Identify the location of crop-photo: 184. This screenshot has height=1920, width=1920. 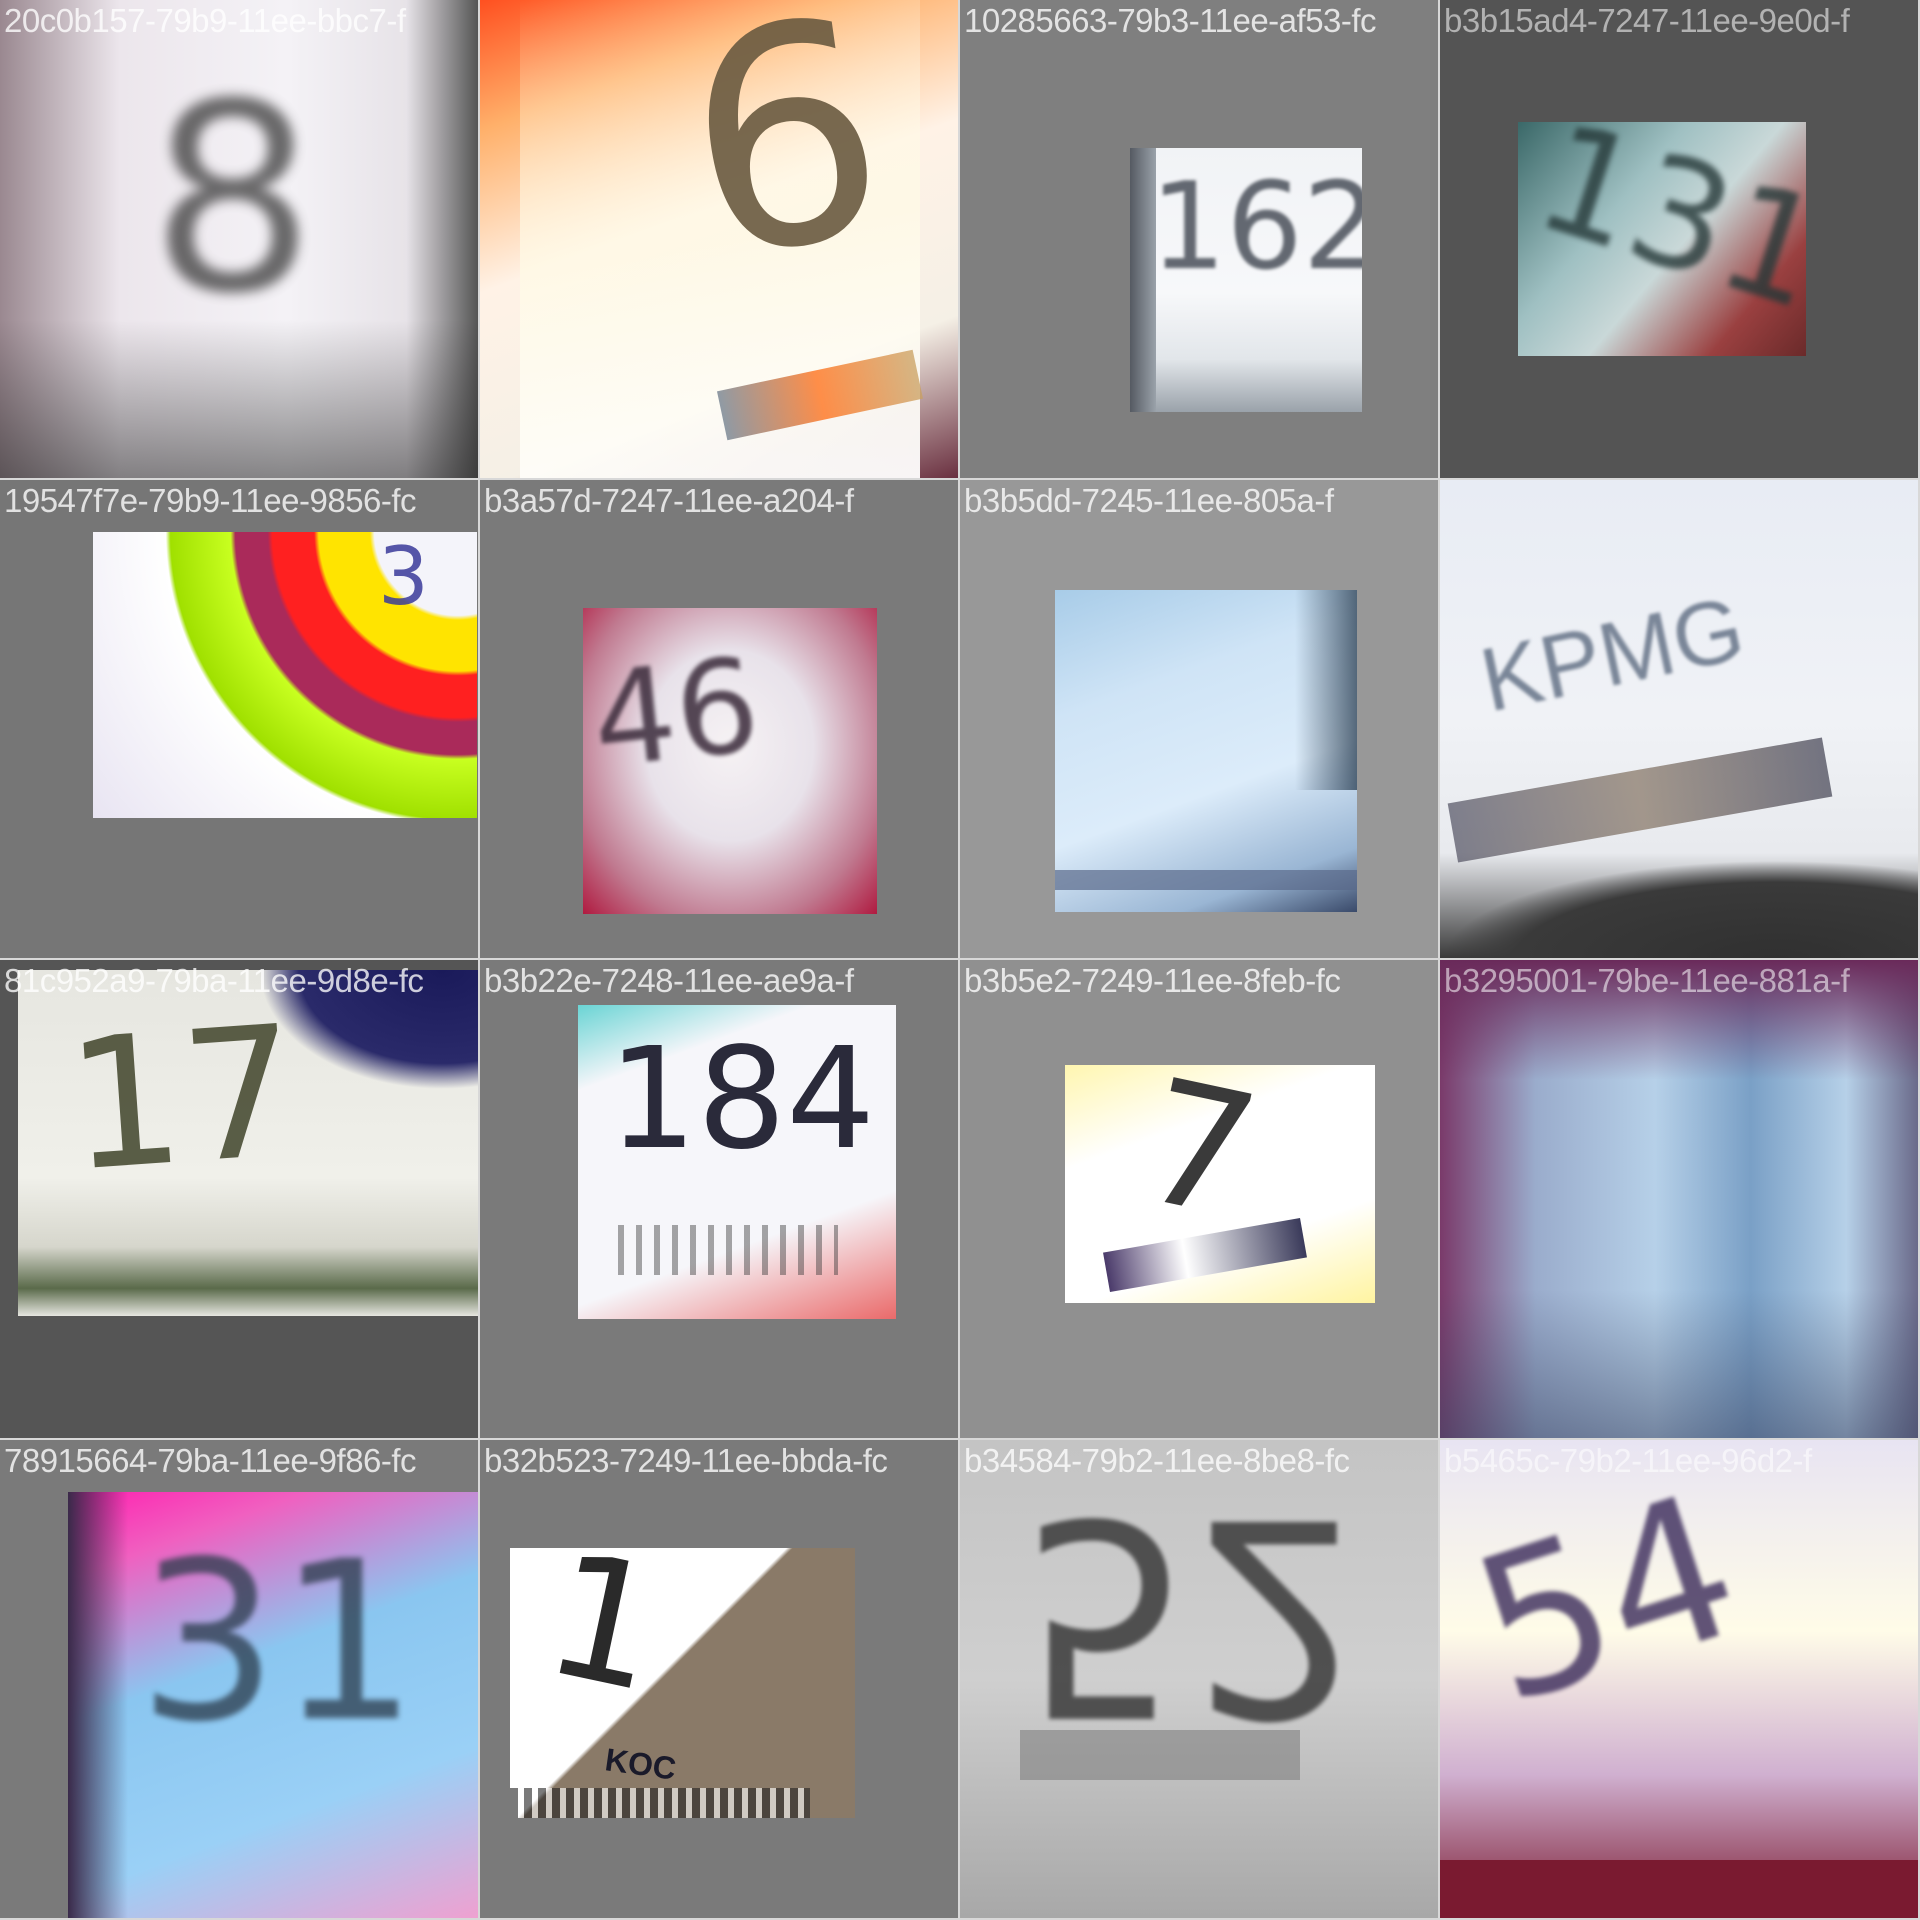
(737, 1162).